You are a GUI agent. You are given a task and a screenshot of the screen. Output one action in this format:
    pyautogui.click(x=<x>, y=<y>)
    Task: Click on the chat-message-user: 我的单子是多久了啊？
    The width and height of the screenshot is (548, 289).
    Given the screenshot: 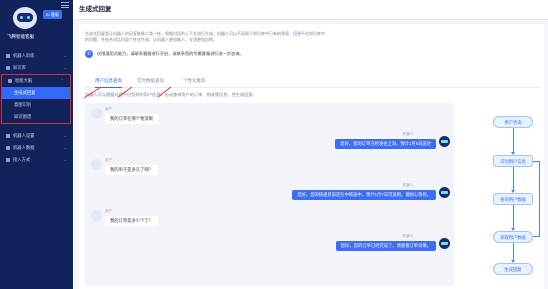 What is the action you would take?
    pyautogui.click(x=131, y=170)
    